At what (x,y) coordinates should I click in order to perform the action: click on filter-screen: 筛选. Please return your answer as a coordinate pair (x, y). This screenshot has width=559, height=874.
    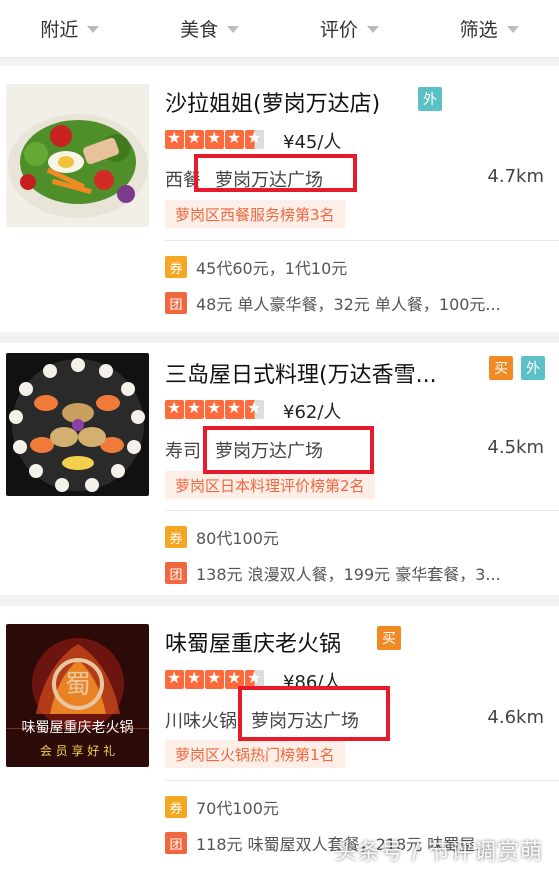
    Looking at the image, I should click on (489, 28).